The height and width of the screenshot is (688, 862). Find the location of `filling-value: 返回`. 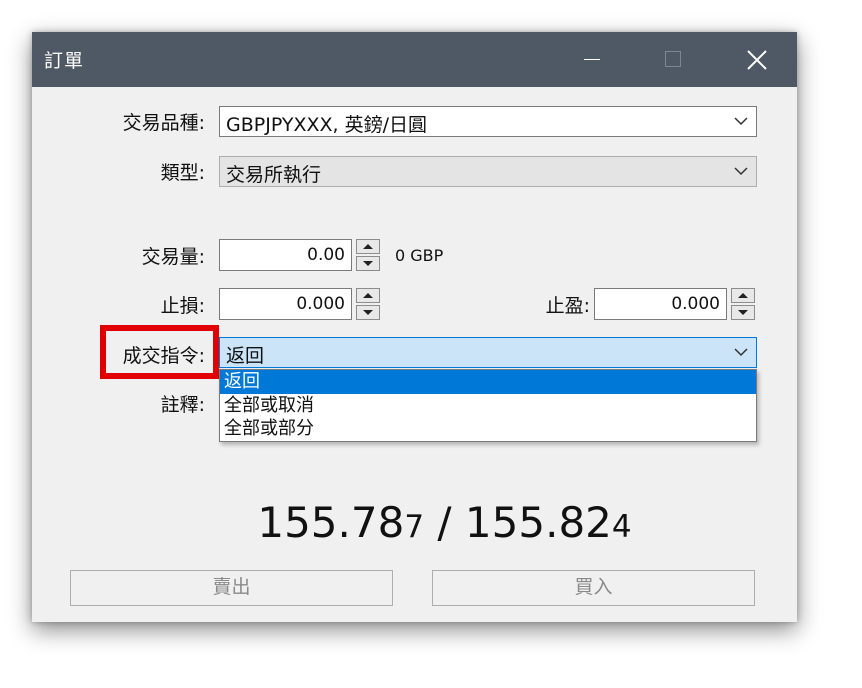

filling-value: 返回 is located at coordinates (245, 356).